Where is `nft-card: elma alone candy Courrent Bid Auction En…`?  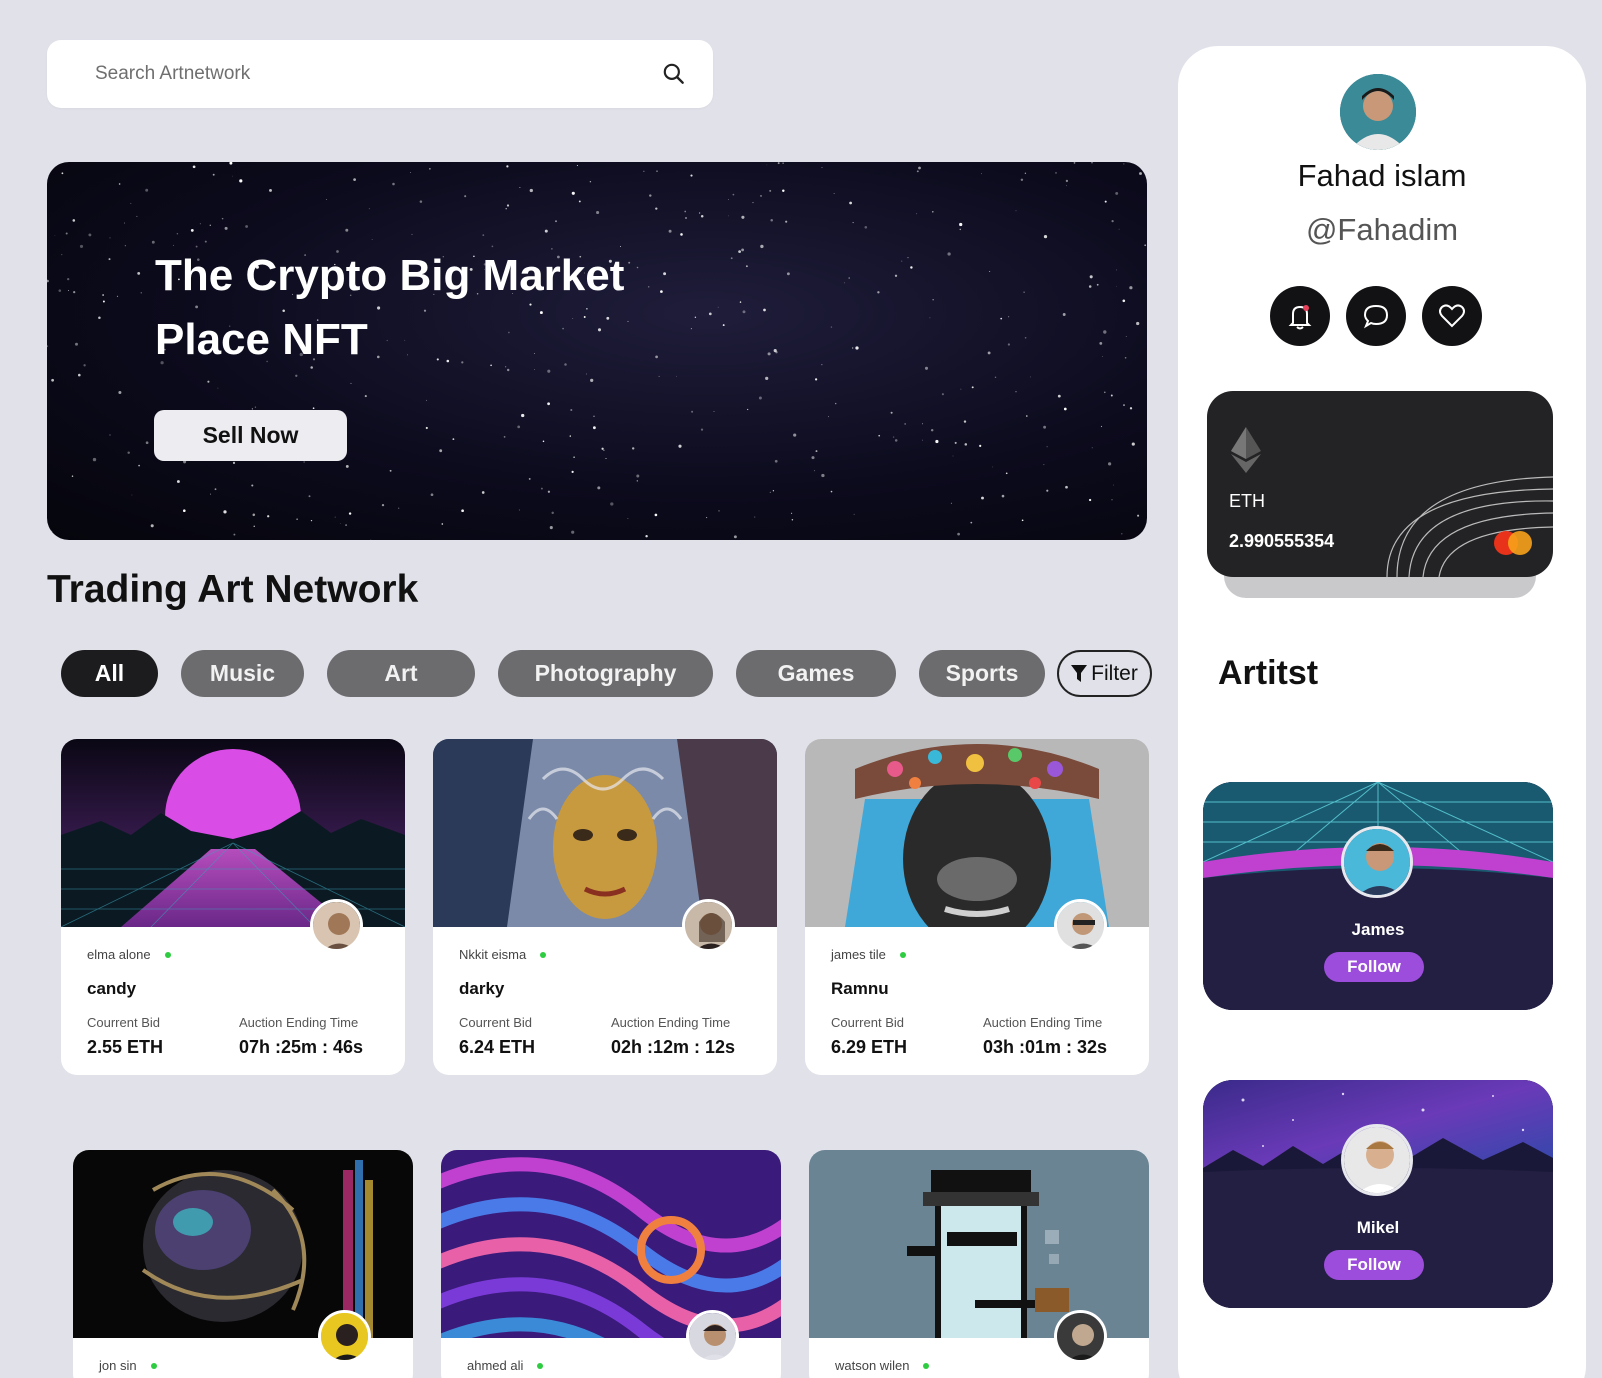 nft-card: elma alone candy Courrent Bid Auction En… is located at coordinates (233, 907).